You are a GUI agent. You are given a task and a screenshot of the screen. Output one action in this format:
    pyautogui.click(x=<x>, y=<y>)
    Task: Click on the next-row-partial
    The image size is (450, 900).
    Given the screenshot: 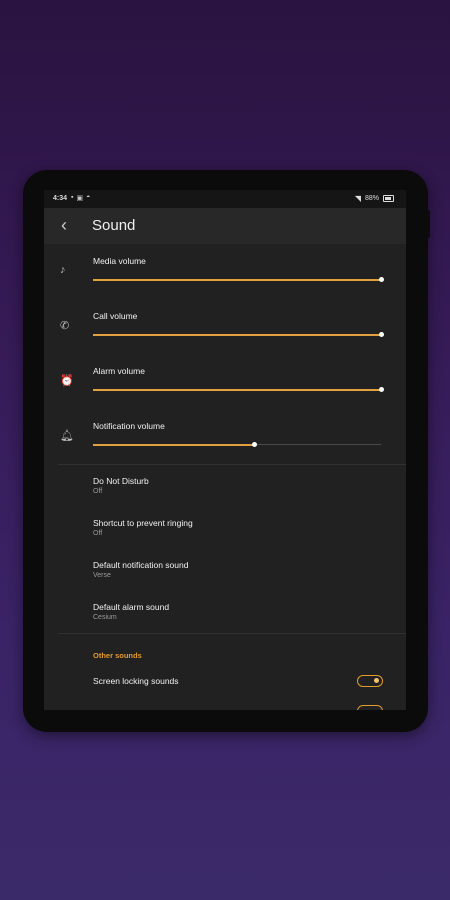 What is the action you would take?
    pyautogui.click(x=225, y=706)
    